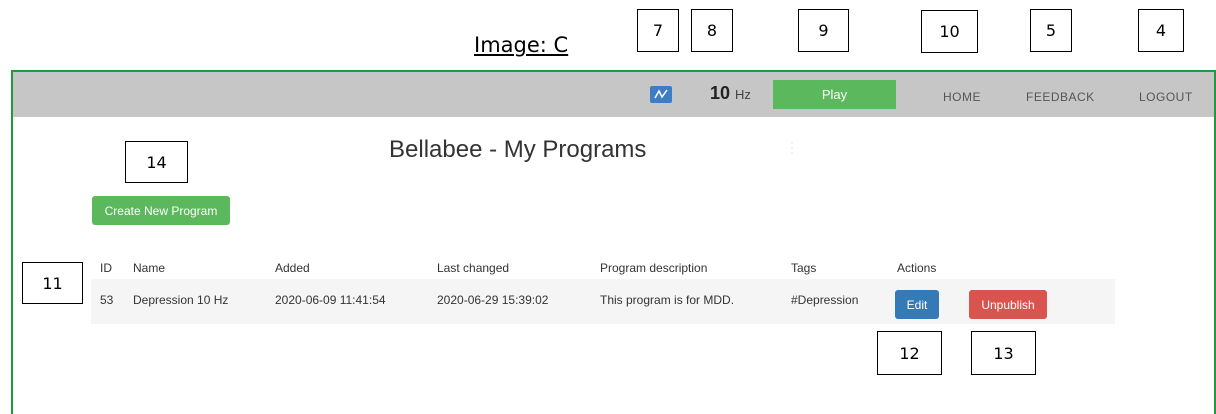  Describe the element at coordinates (1060, 97) in the screenshot. I see `nav-feedback-link: FEEDBACK` at that location.